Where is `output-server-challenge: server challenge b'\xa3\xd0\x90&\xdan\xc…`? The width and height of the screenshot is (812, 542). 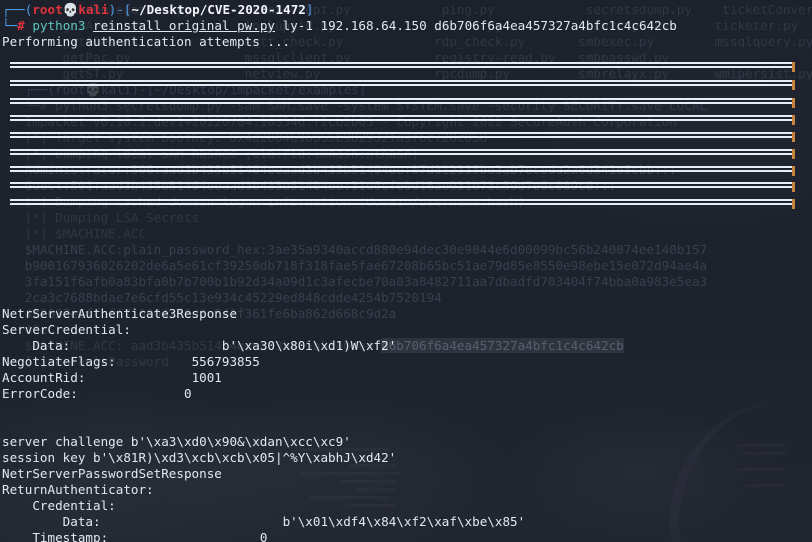
output-server-challenge: server challenge b'\xa3\xd0\x90&\xdan\xc… is located at coordinates (176, 441).